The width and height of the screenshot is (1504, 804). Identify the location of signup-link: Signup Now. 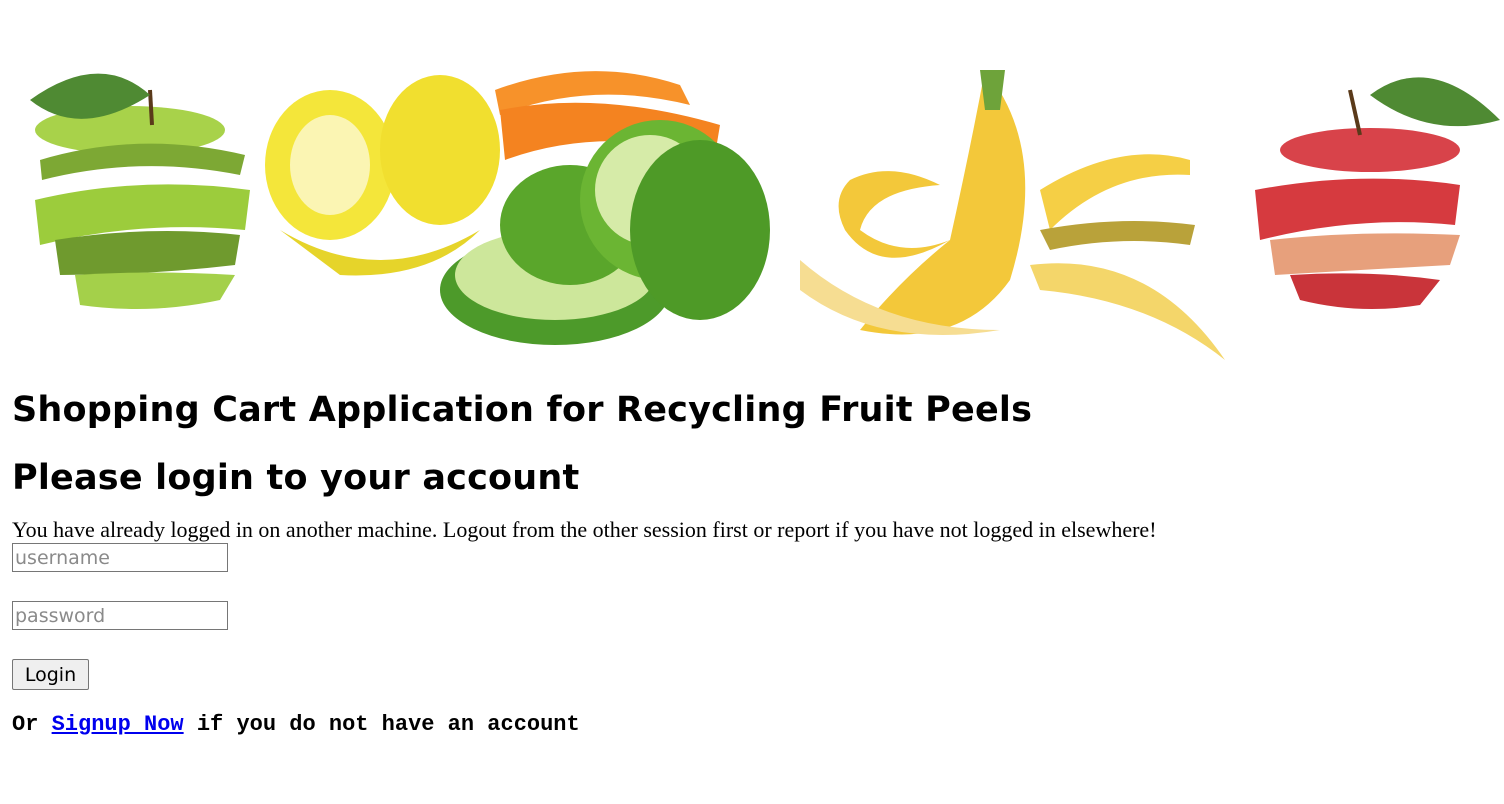
(118, 724).